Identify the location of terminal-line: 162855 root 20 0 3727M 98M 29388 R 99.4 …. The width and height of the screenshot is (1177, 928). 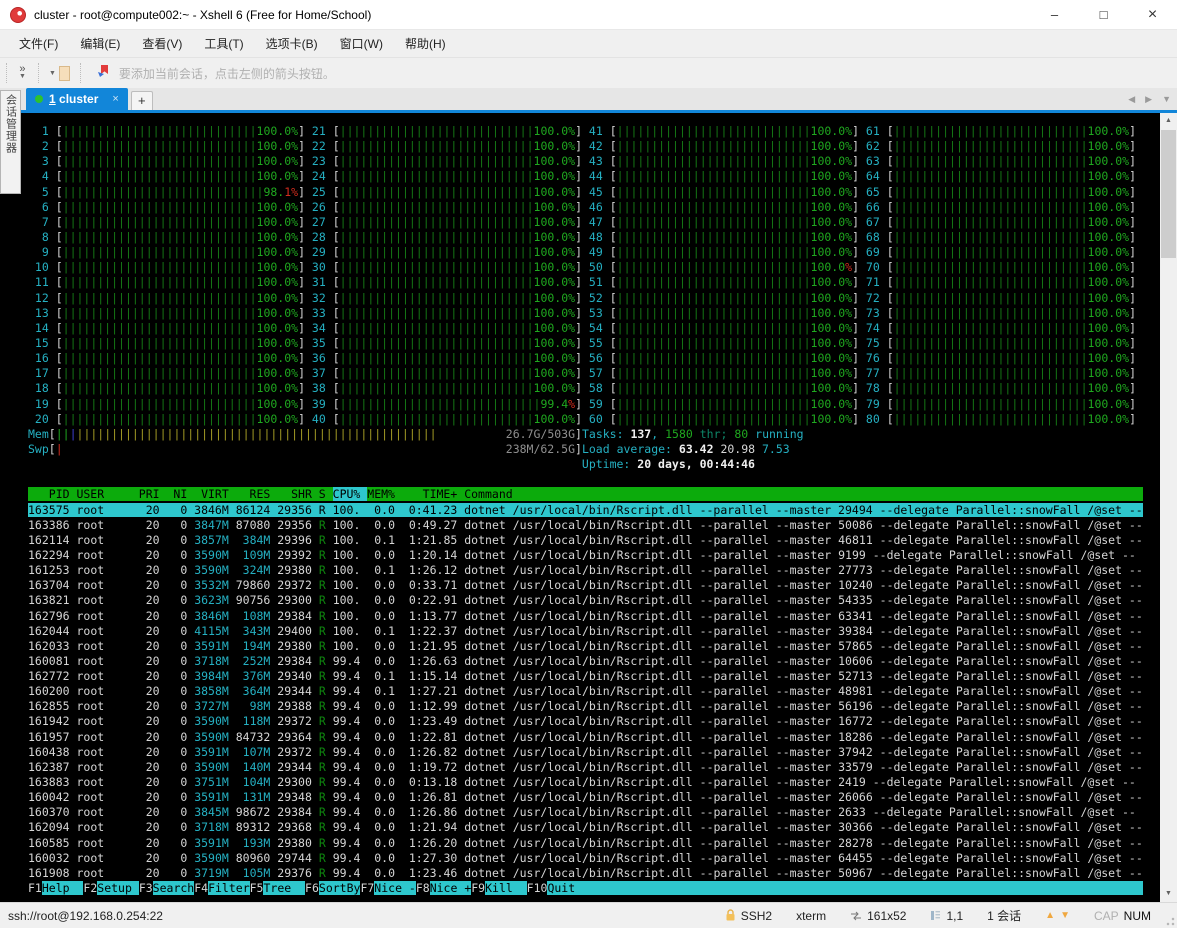
(585, 706).